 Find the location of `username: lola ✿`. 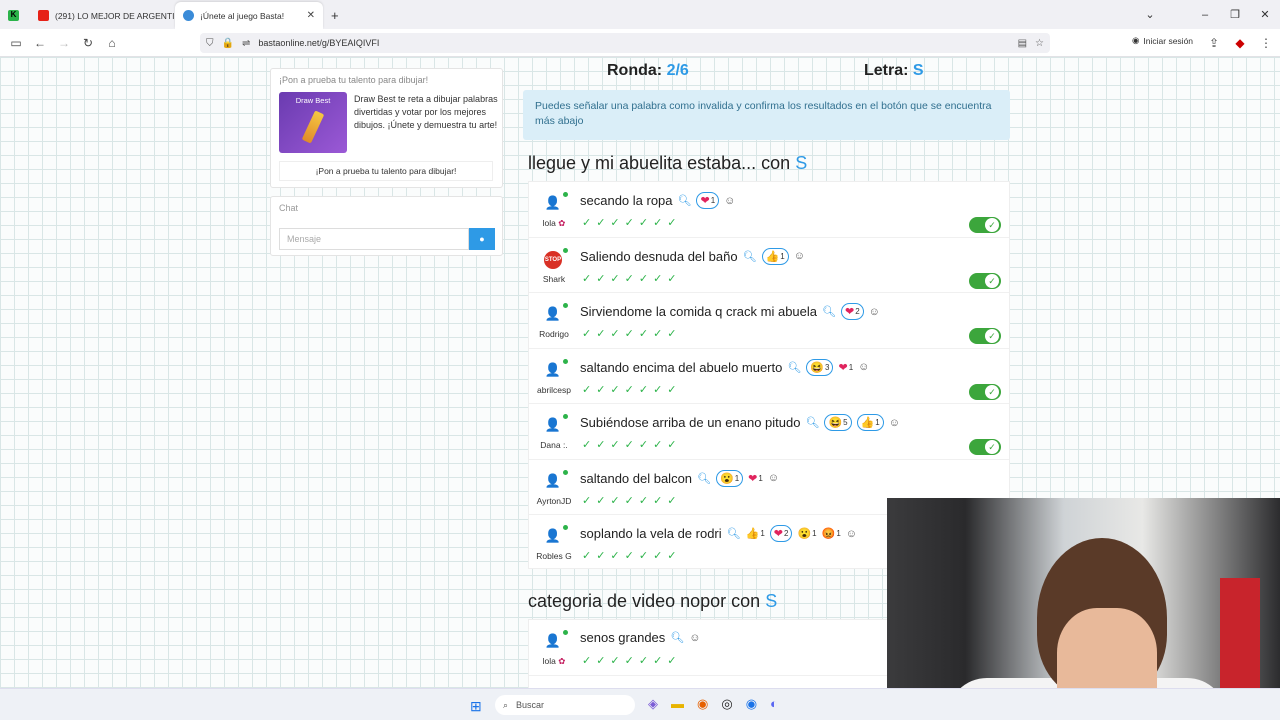

username: lola ✿ is located at coordinates (554, 661).